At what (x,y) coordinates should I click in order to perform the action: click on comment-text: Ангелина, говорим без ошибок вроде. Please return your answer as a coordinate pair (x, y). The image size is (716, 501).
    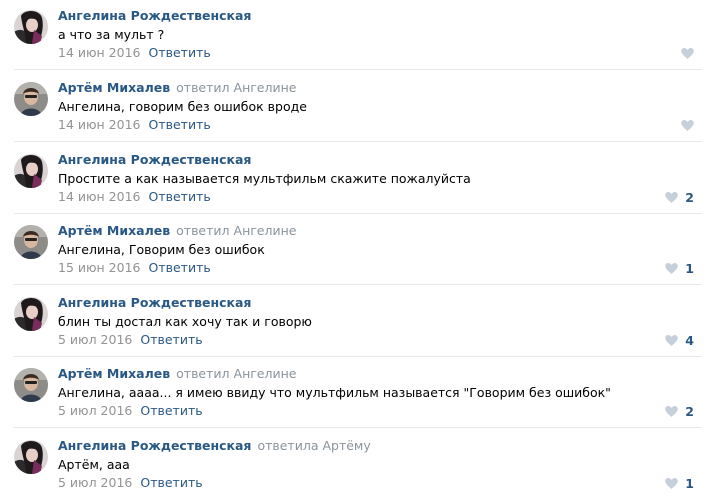
    Looking at the image, I should click on (182, 106).